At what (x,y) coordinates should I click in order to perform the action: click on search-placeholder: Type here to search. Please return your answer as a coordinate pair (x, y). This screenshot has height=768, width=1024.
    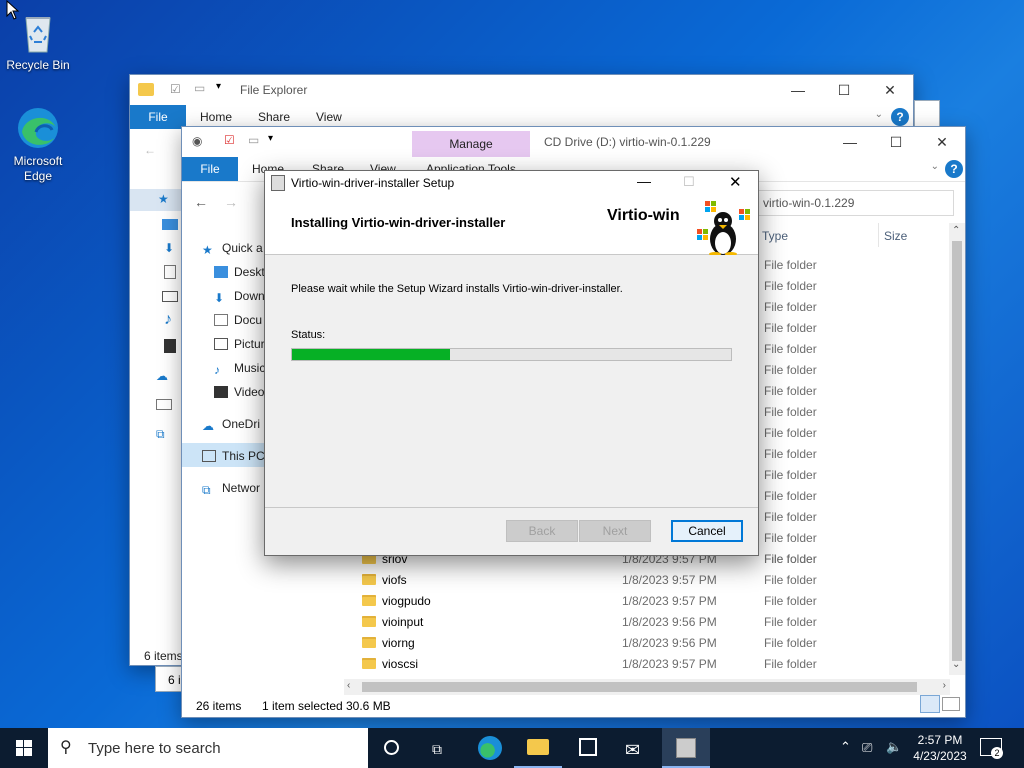
    Looking at the image, I should click on (154, 748).